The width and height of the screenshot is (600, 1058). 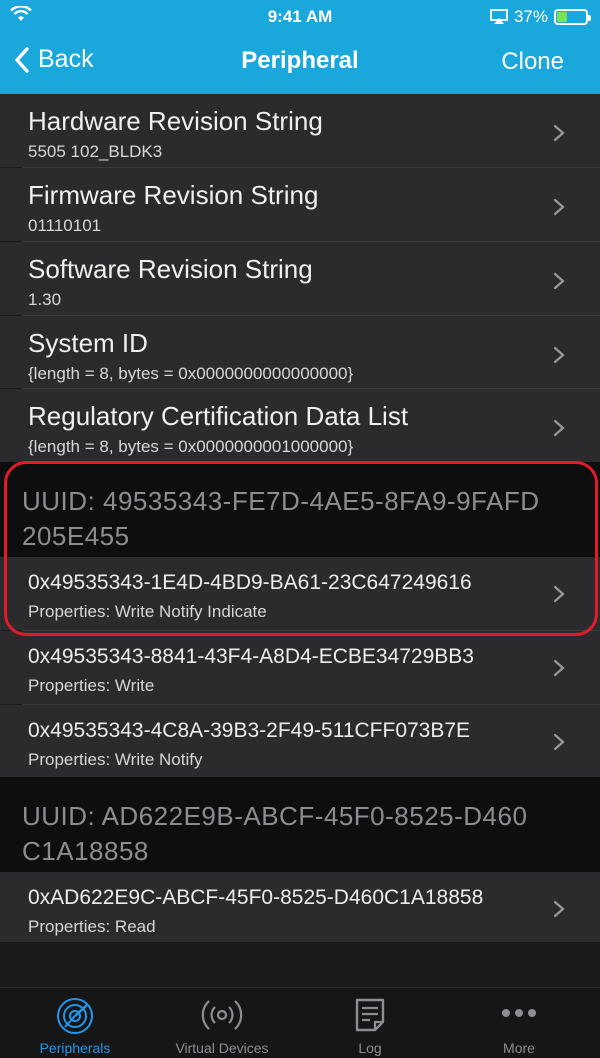 I want to click on tab-label: Peripherals, so click(x=75, y=1048).